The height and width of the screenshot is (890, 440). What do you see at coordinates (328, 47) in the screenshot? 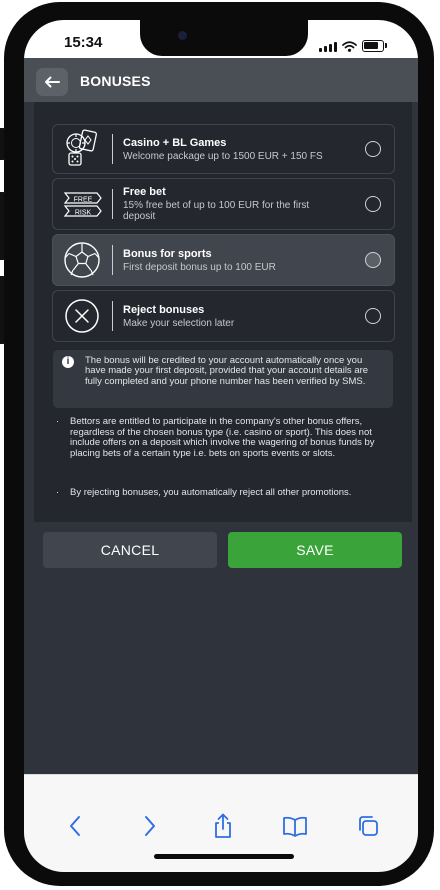
I see `signal-icon` at bounding box center [328, 47].